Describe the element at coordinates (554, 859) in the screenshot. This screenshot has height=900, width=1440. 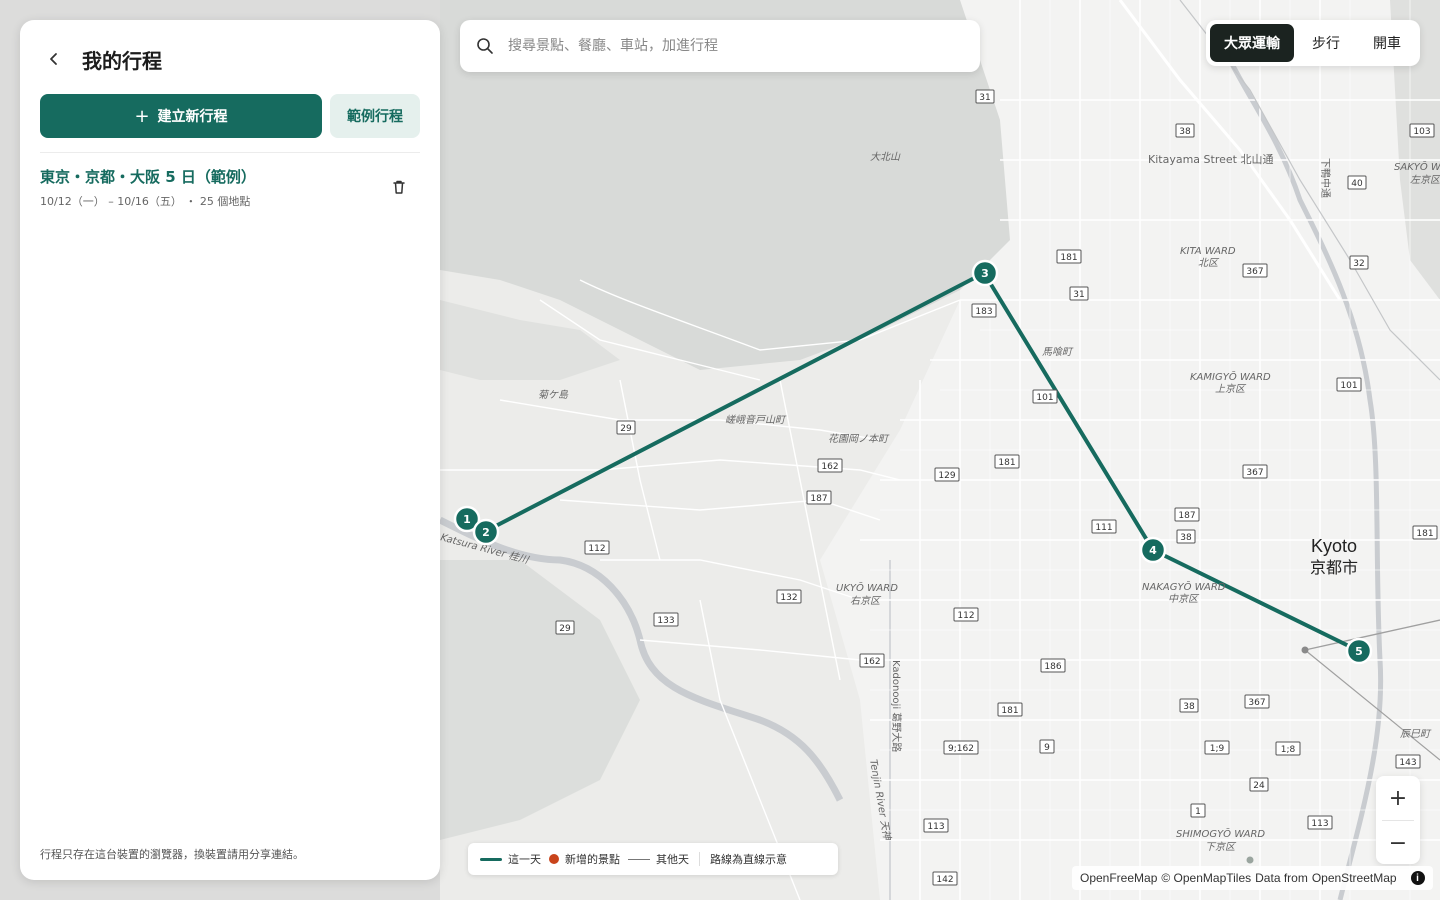
I see `new-spot-dot` at that location.